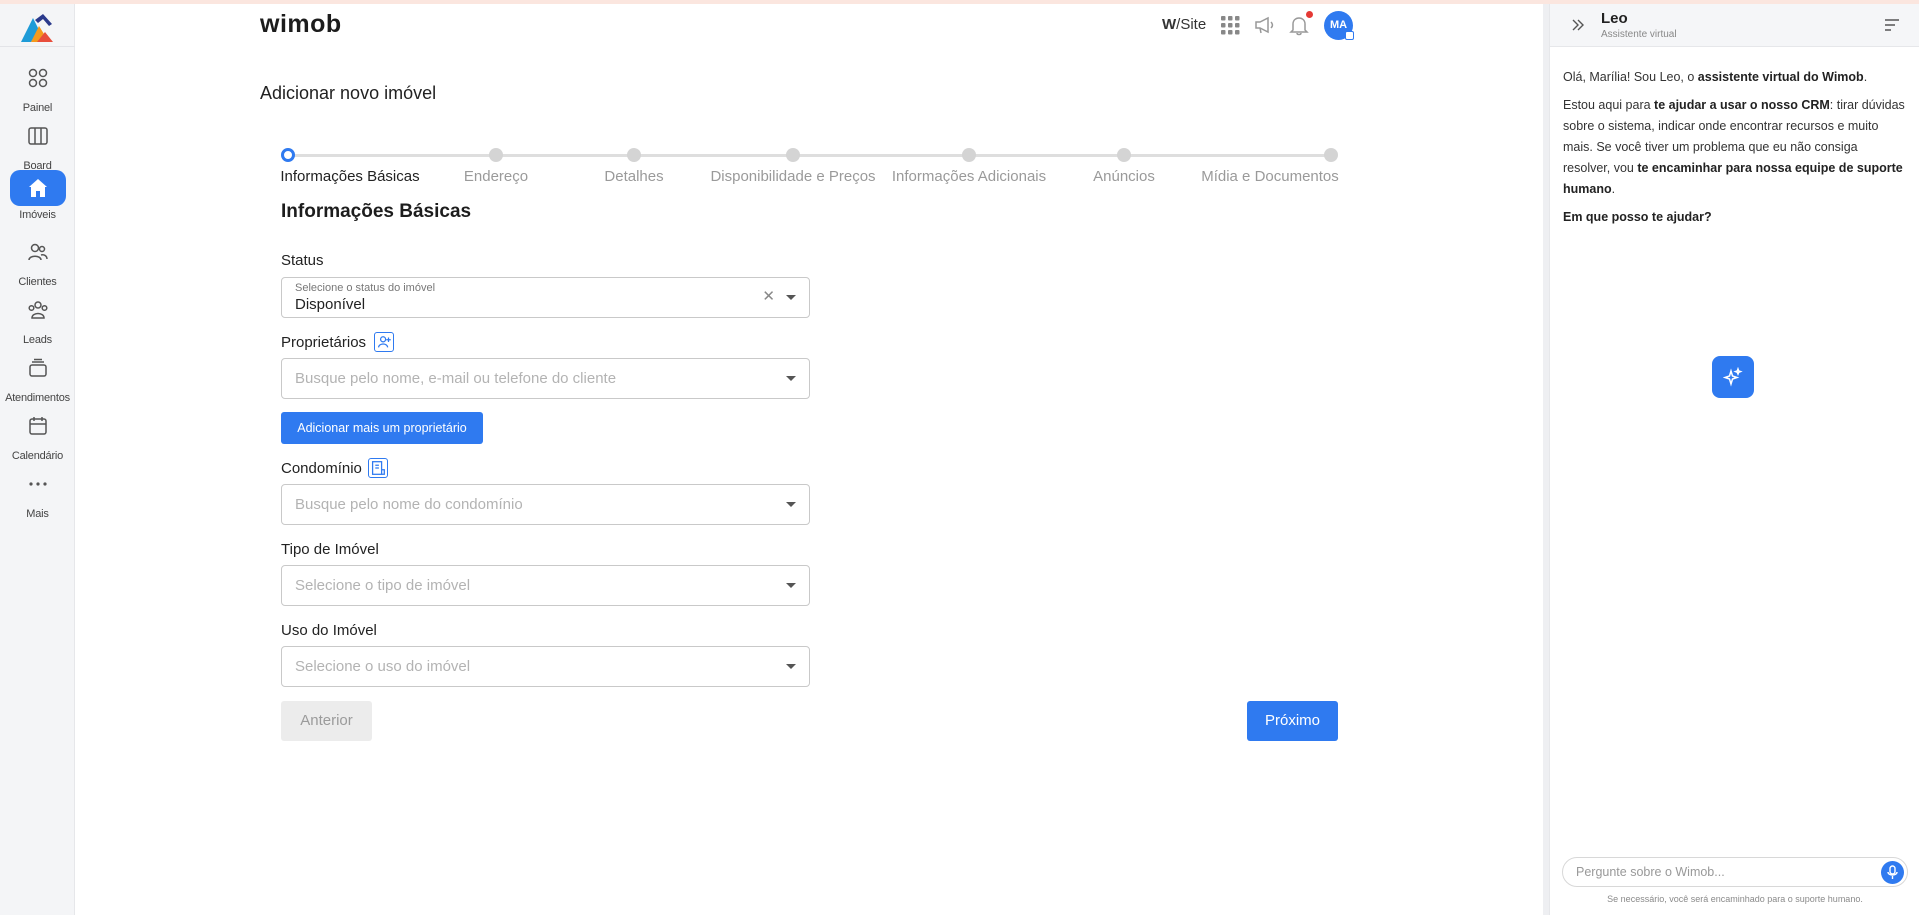 The width and height of the screenshot is (1919, 915). I want to click on step-label-1: Informações Básicas, so click(349, 176).